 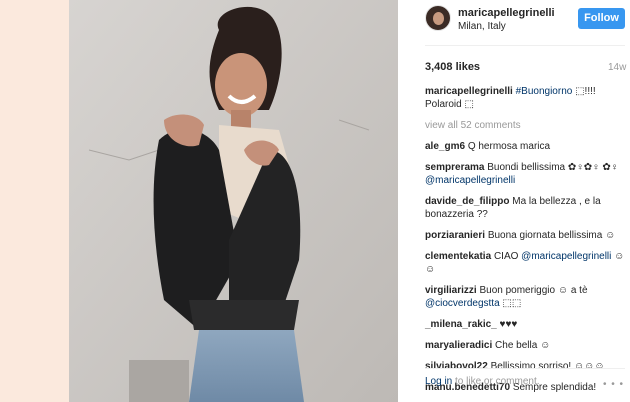 I want to click on comment-username: davide_de_filippo, so click(x=467, y=201).